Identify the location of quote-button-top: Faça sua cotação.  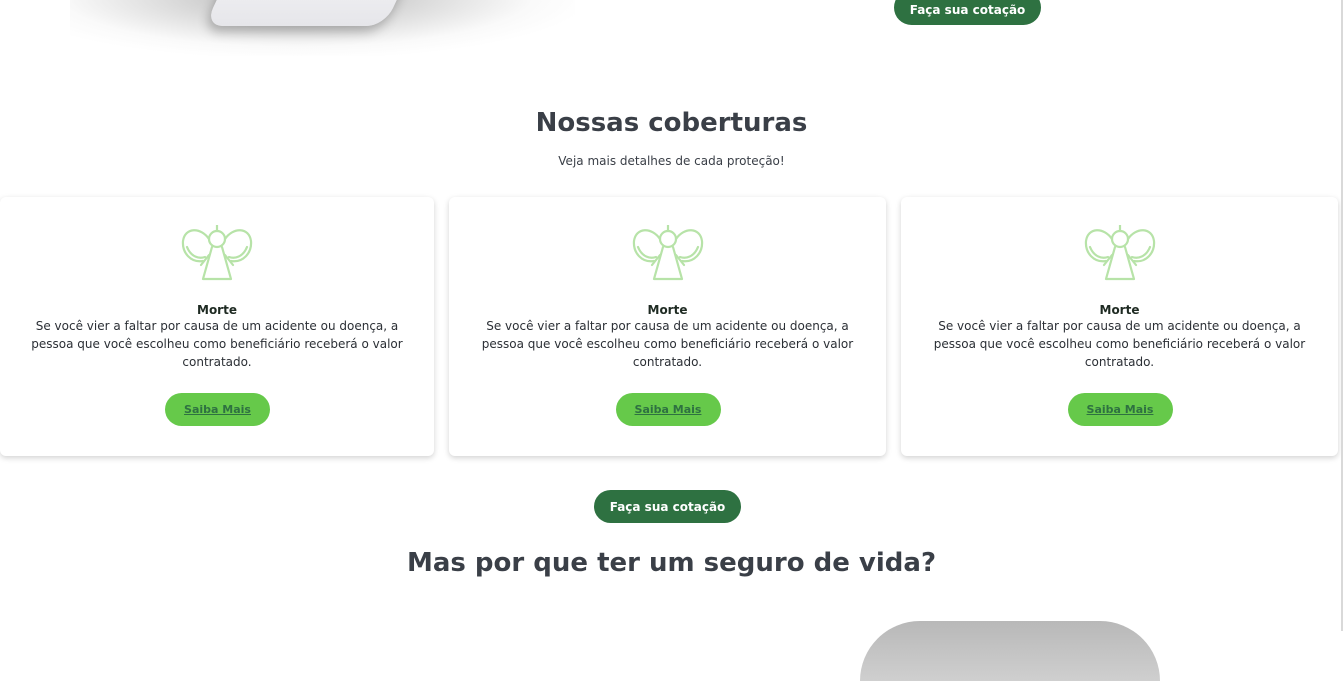
(967, 12).